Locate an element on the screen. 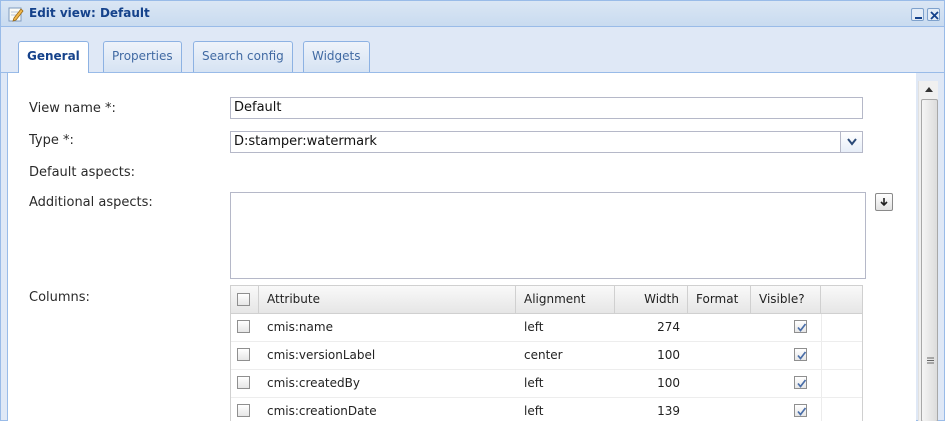 The height and width of the screenshot is (421, 945). additional-aspects-textarea is located at coordinates (548, 235).